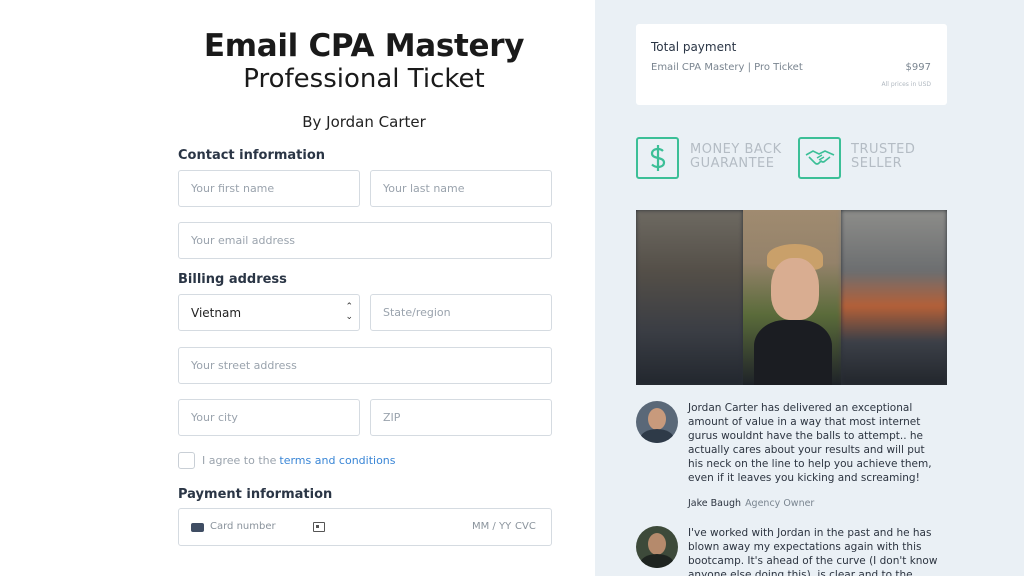  I want to click on total-payment-title: Total payment, so click(694, 47).